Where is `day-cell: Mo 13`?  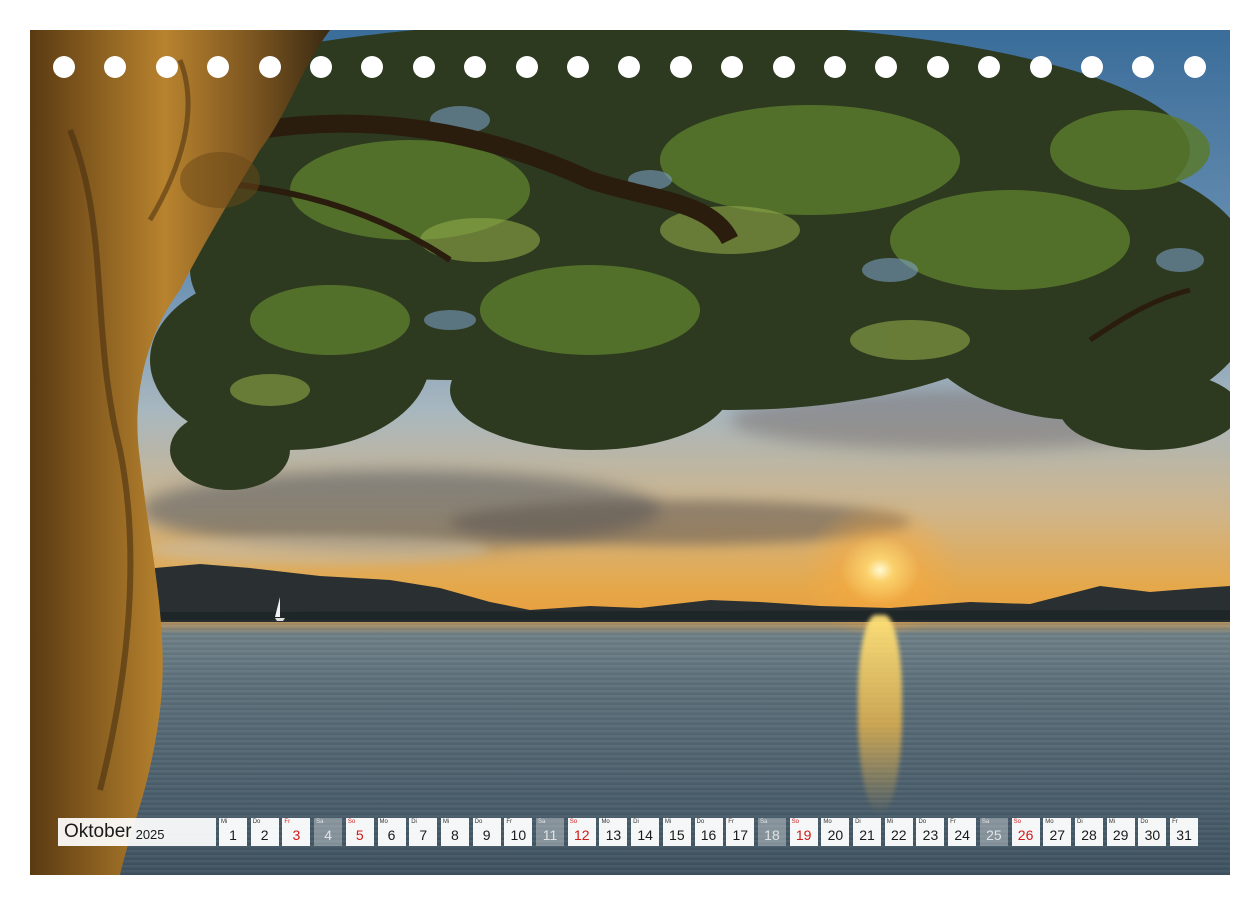
day-cell: Mo 13 is located at coordinates (613, 832).